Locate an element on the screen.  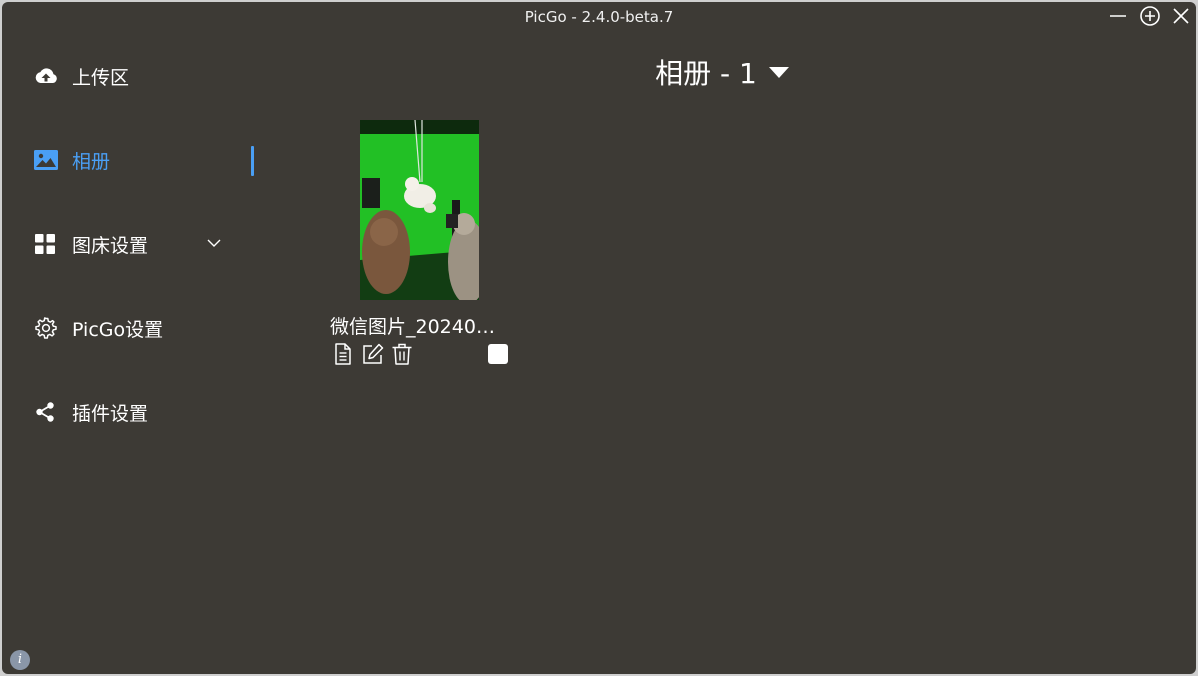
minimize-button is located at coordinates (1118, 18).